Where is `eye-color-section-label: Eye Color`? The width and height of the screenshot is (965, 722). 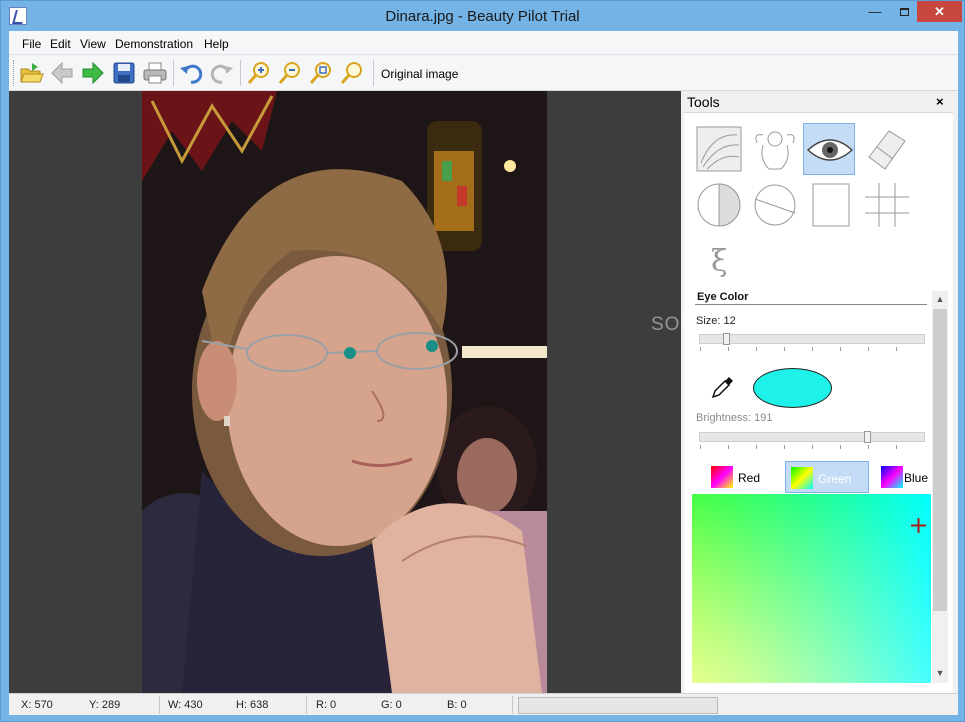 eye-color-section-label: Eye Color is located at coordinates (723, 297).